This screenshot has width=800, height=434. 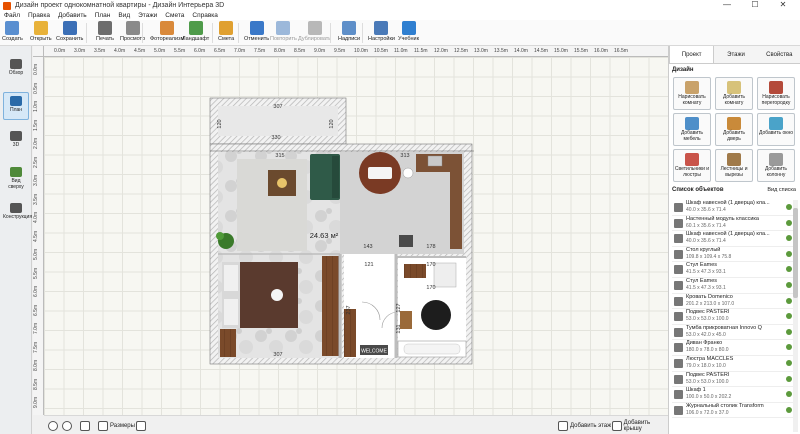 I want to click on zoom-in-button, so click(x=68, y=425).